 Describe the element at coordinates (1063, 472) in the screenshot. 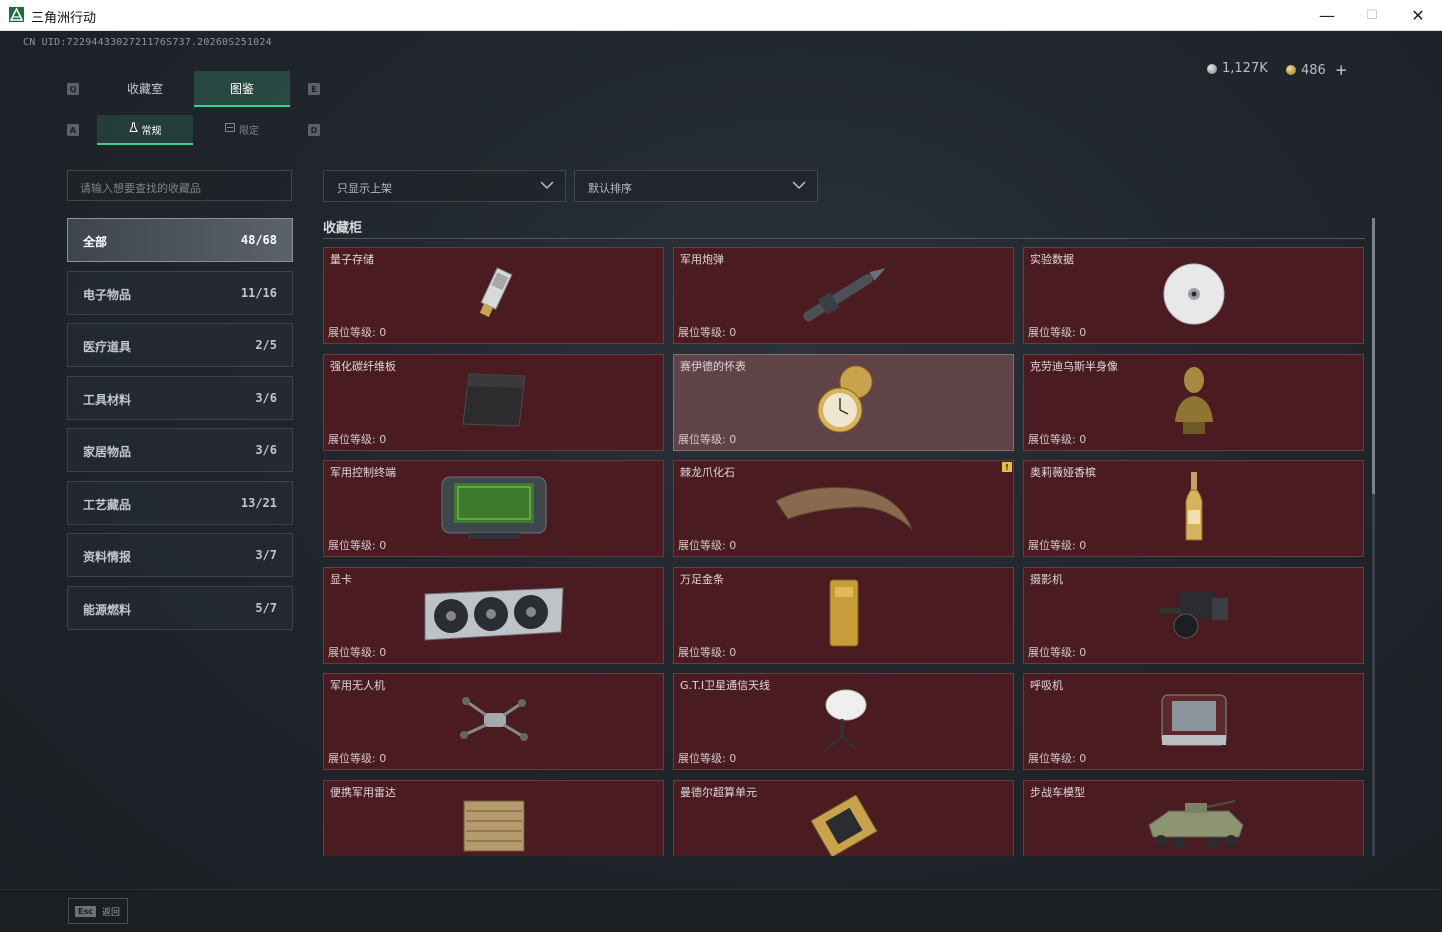

I see `item-name: 奥莉薇娅香槟` at that location.